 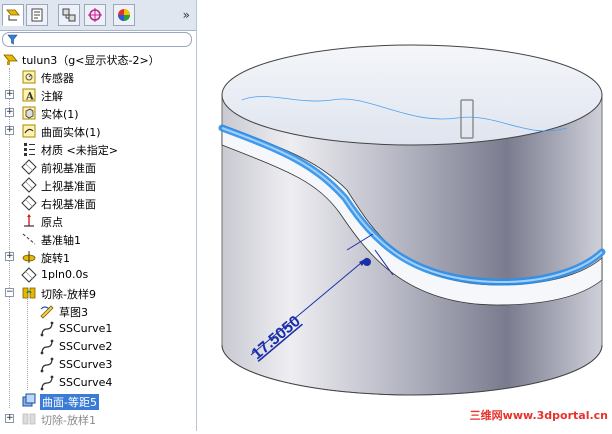 What do you see at coordinates (86, 364) in the screenshot?
I see `tree-item-label: SSCurve3` at bounding box center [86, 364].